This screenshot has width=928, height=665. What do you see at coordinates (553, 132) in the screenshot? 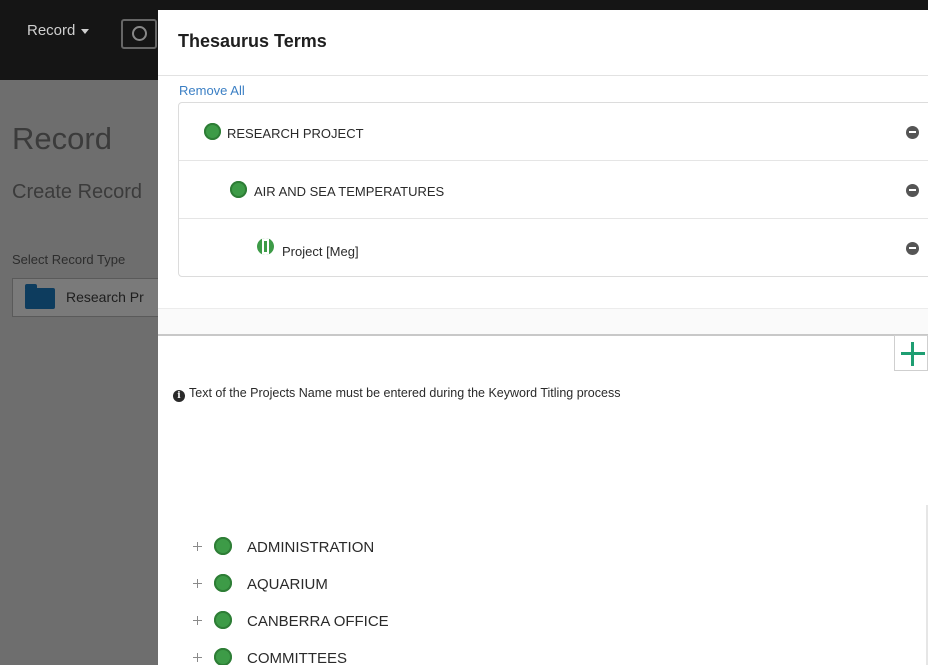
I see `selected-term-row: RESEARCH PROJECT` at bounding box center [553, 132].